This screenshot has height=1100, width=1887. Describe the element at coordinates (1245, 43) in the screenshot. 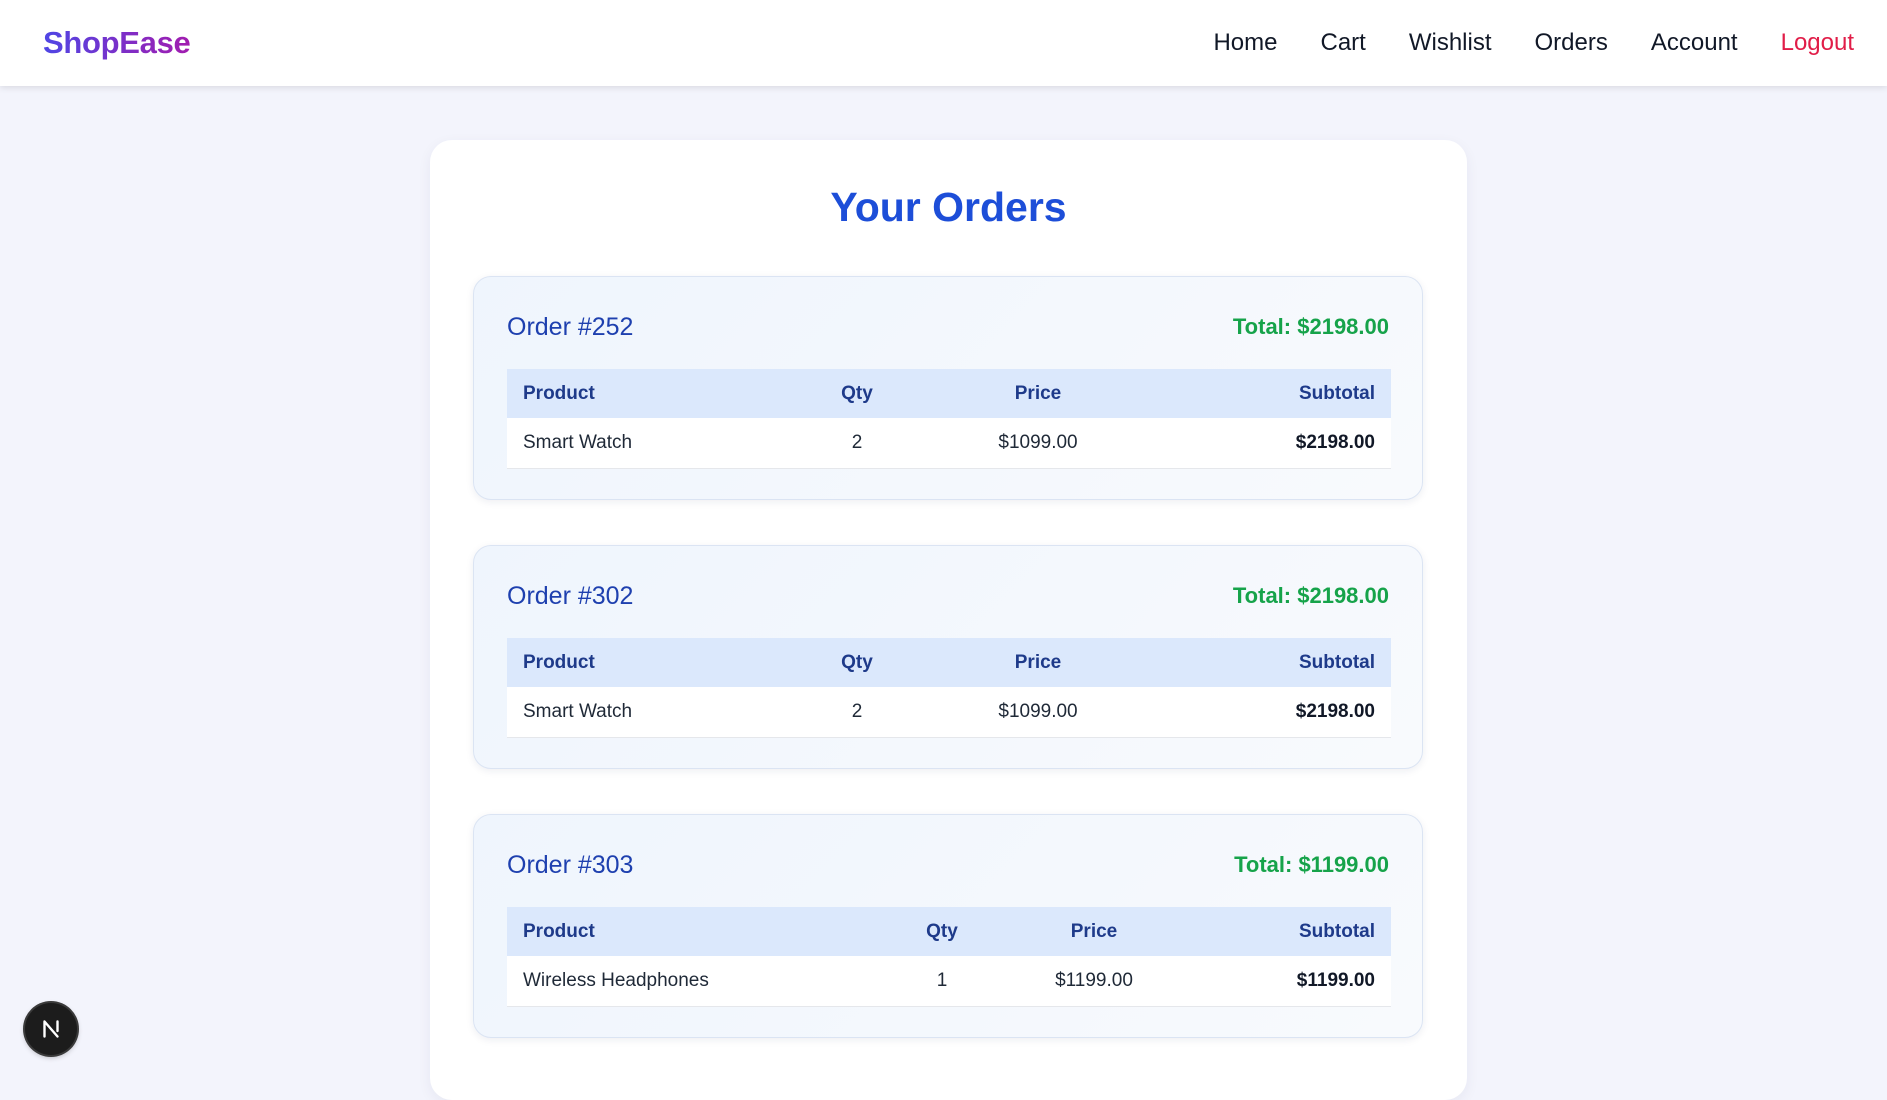

I see `nav-link-home: Home` at that location.